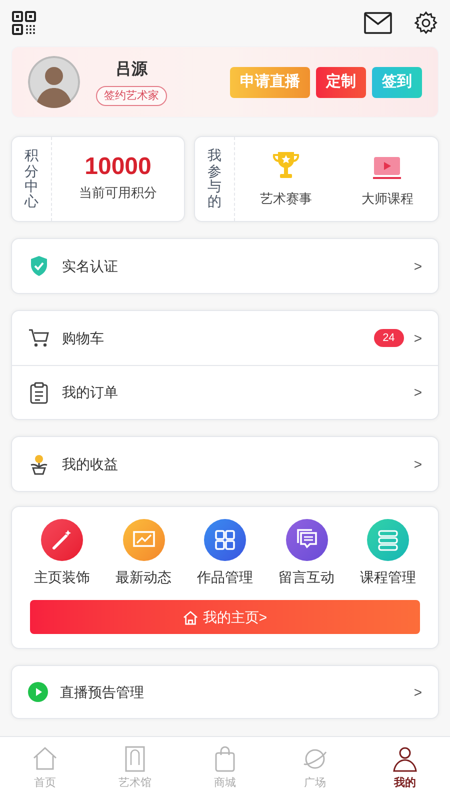  I want to click on tool-label: 作品管理, so click(225, 577).